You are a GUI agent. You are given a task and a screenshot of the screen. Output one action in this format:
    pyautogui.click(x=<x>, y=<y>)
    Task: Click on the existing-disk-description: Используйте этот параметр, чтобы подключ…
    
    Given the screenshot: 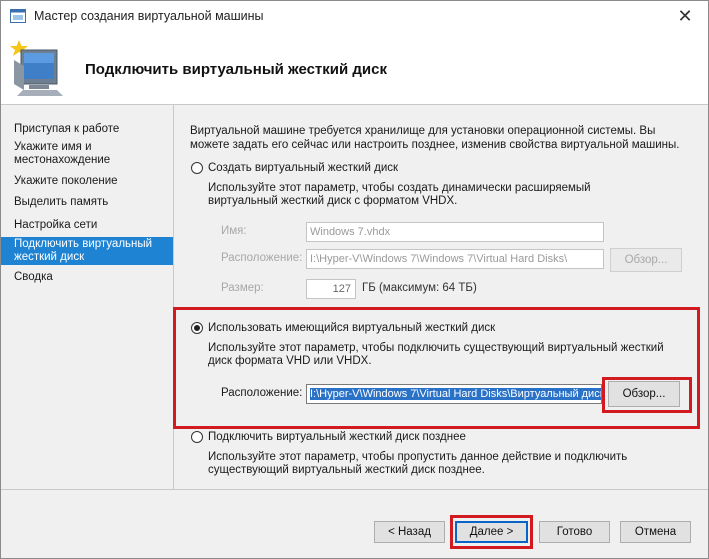 What is the action you would take?
    pyautogui.click(x=436, y=354)
    